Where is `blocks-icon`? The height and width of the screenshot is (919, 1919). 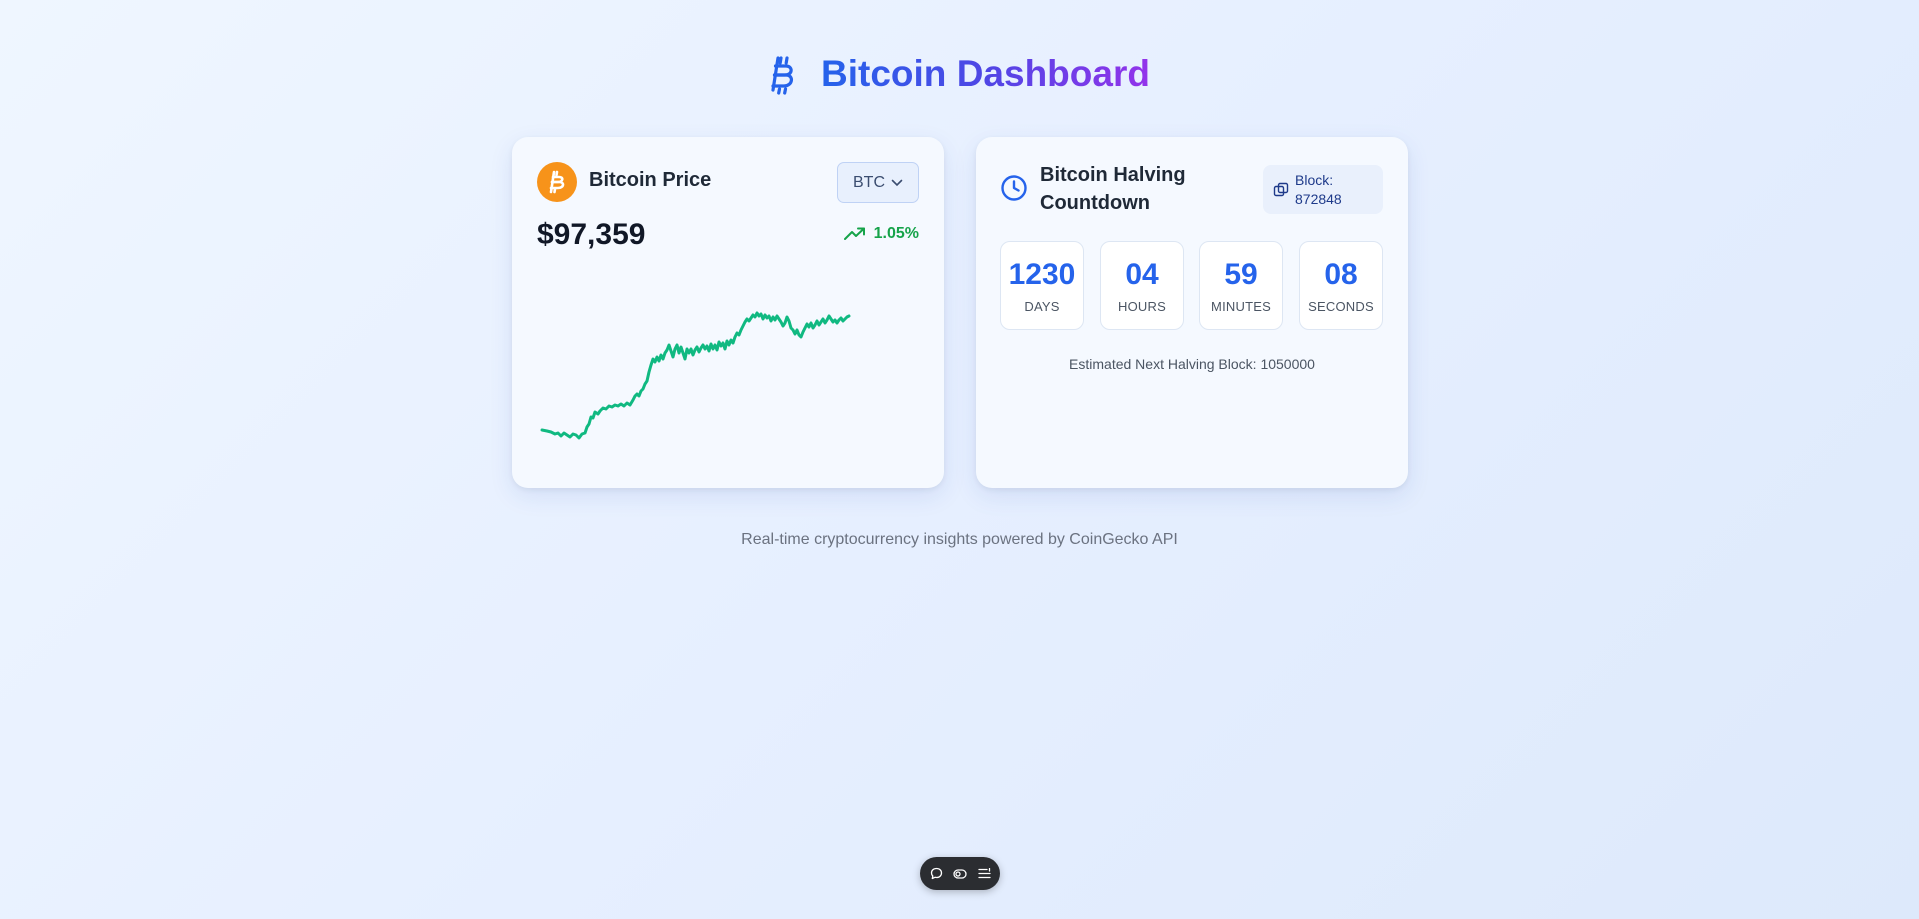 blocks-icon is located at coordinates (1281, 189).